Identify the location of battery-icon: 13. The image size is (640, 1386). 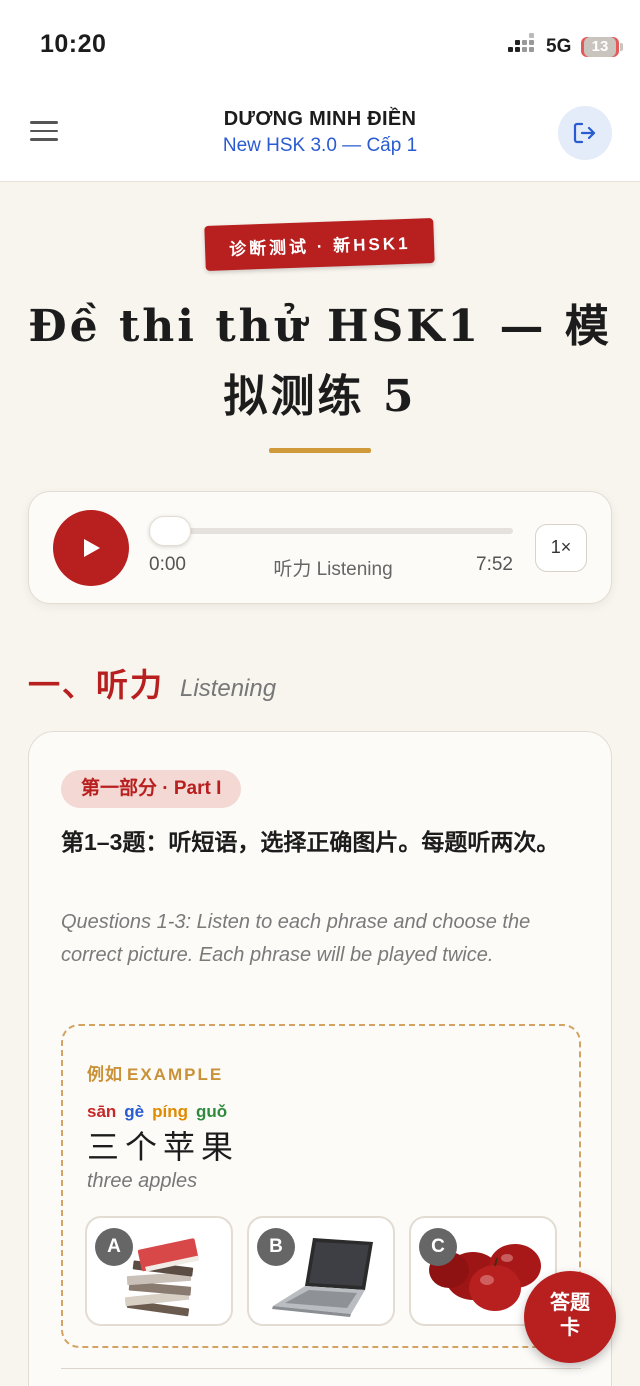
(600, 47).